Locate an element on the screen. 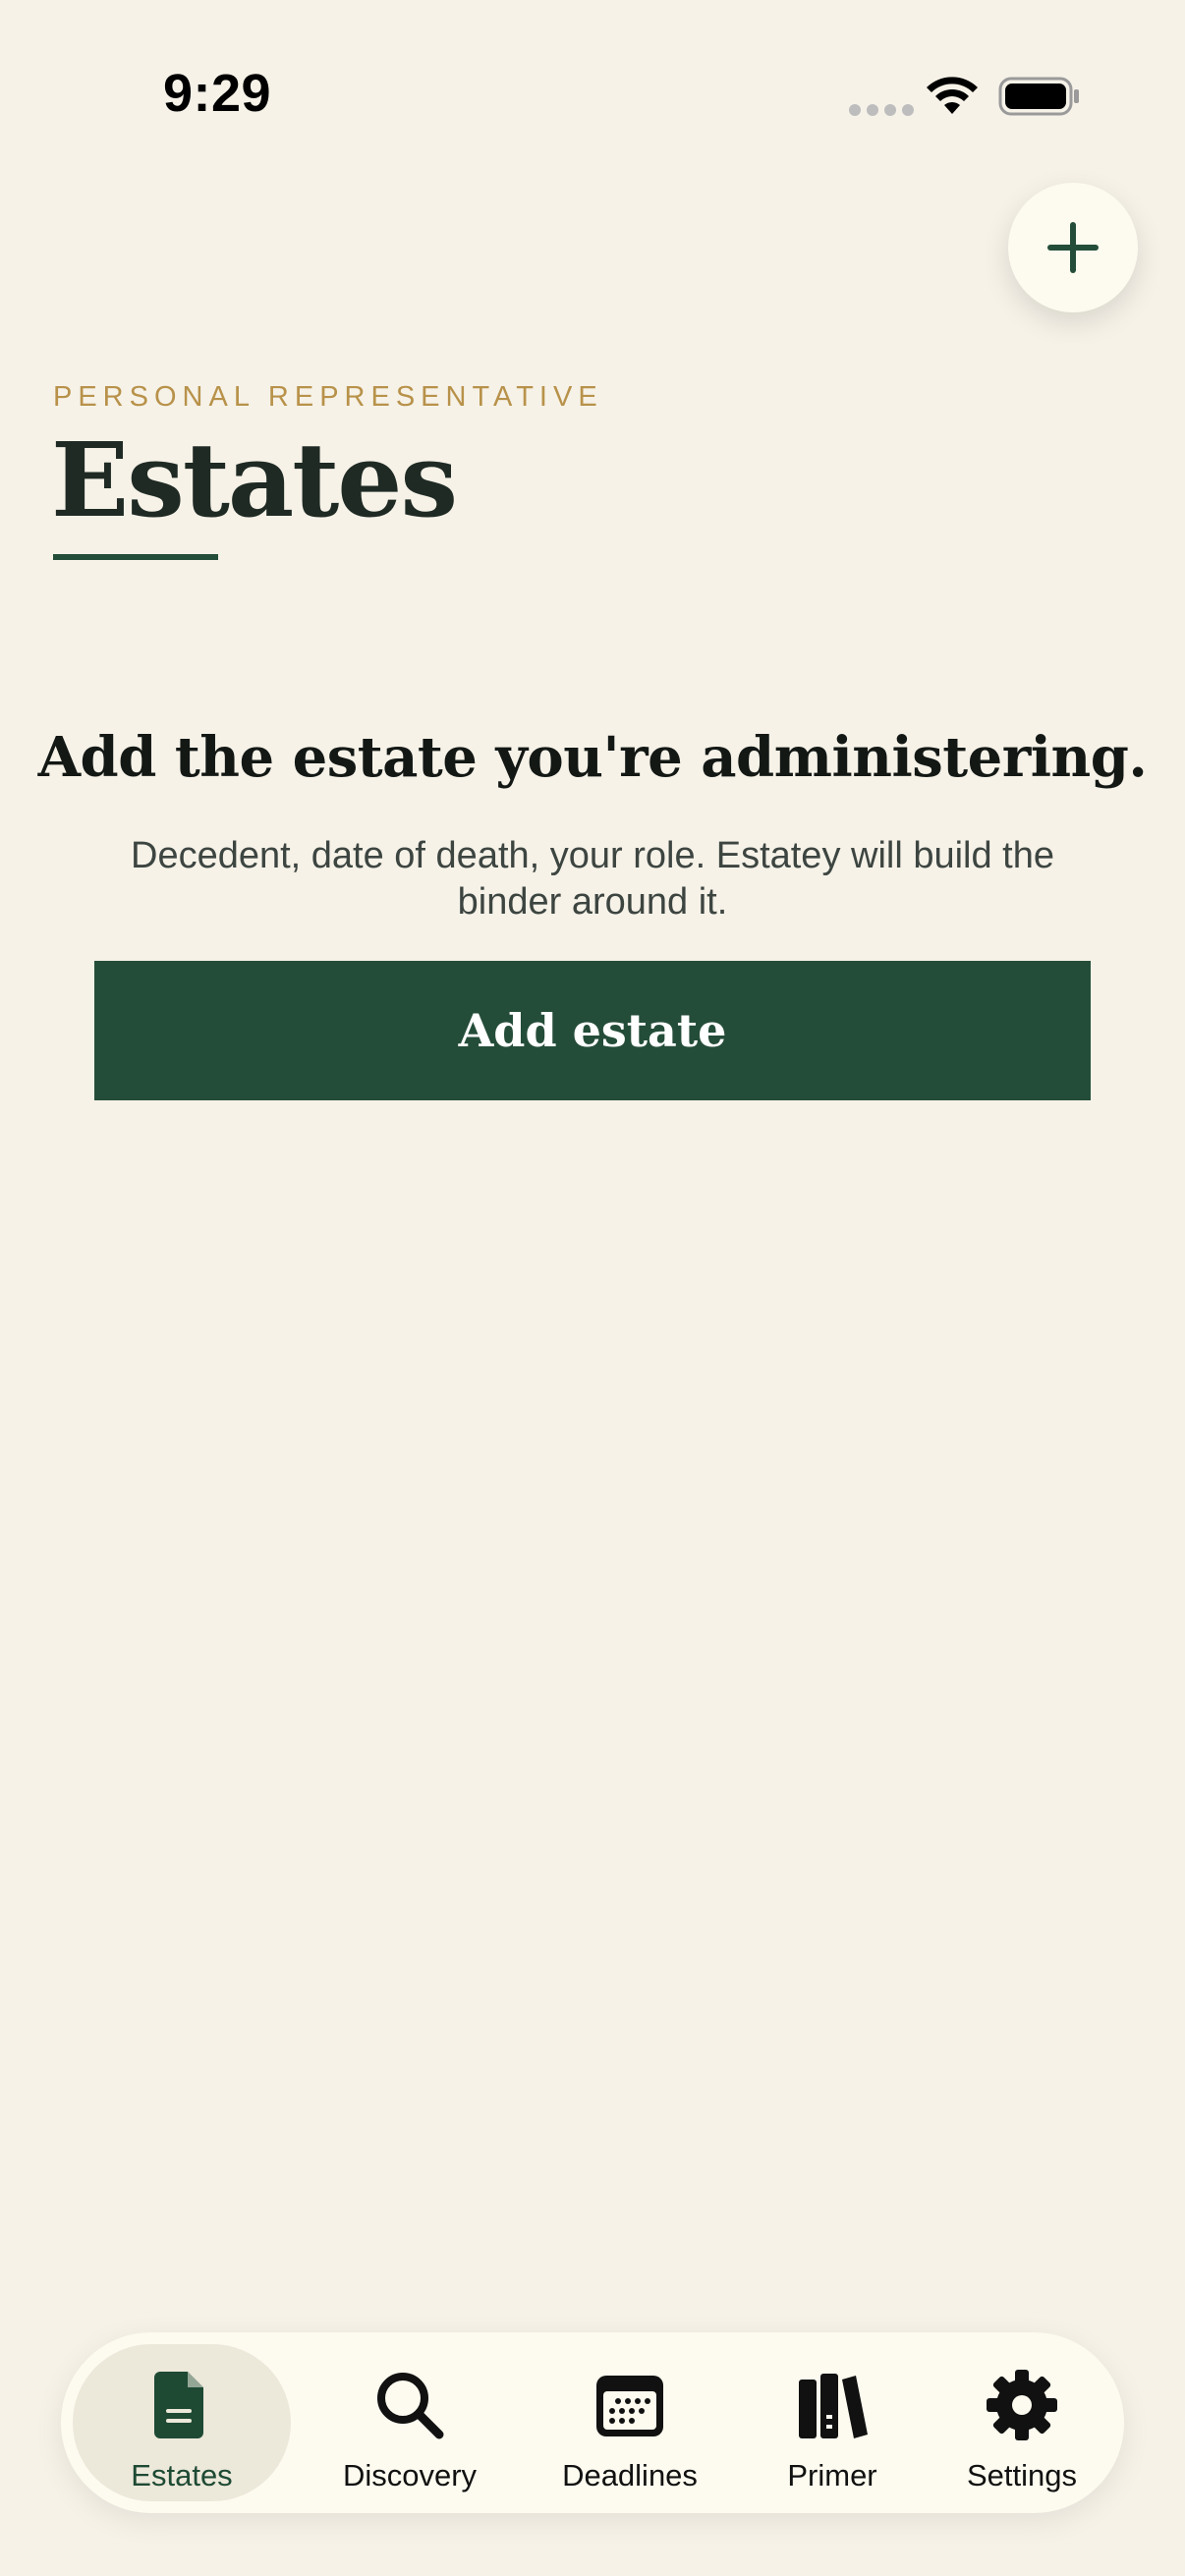 The height and width of the screenshot is (2576, 1185). page-title: Estates is located at coordinates (255, 480).